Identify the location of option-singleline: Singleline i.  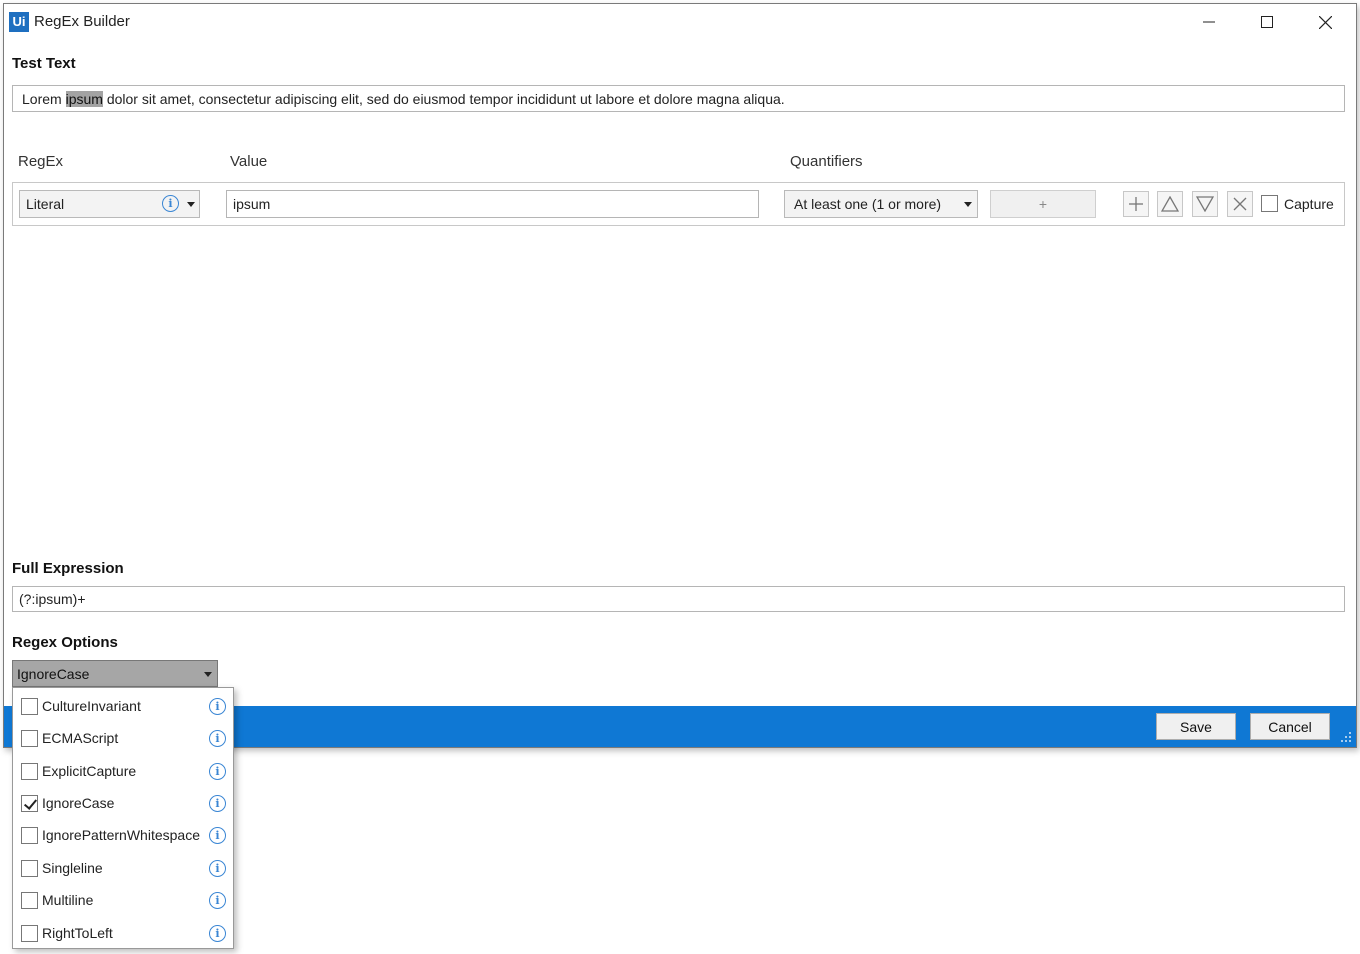
(123, 868).